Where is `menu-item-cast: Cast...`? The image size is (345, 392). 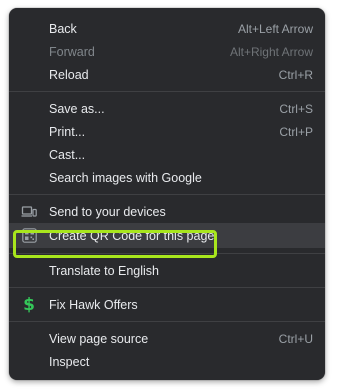 menu-item-cast: Cast... is located at coordinates (167, 154).